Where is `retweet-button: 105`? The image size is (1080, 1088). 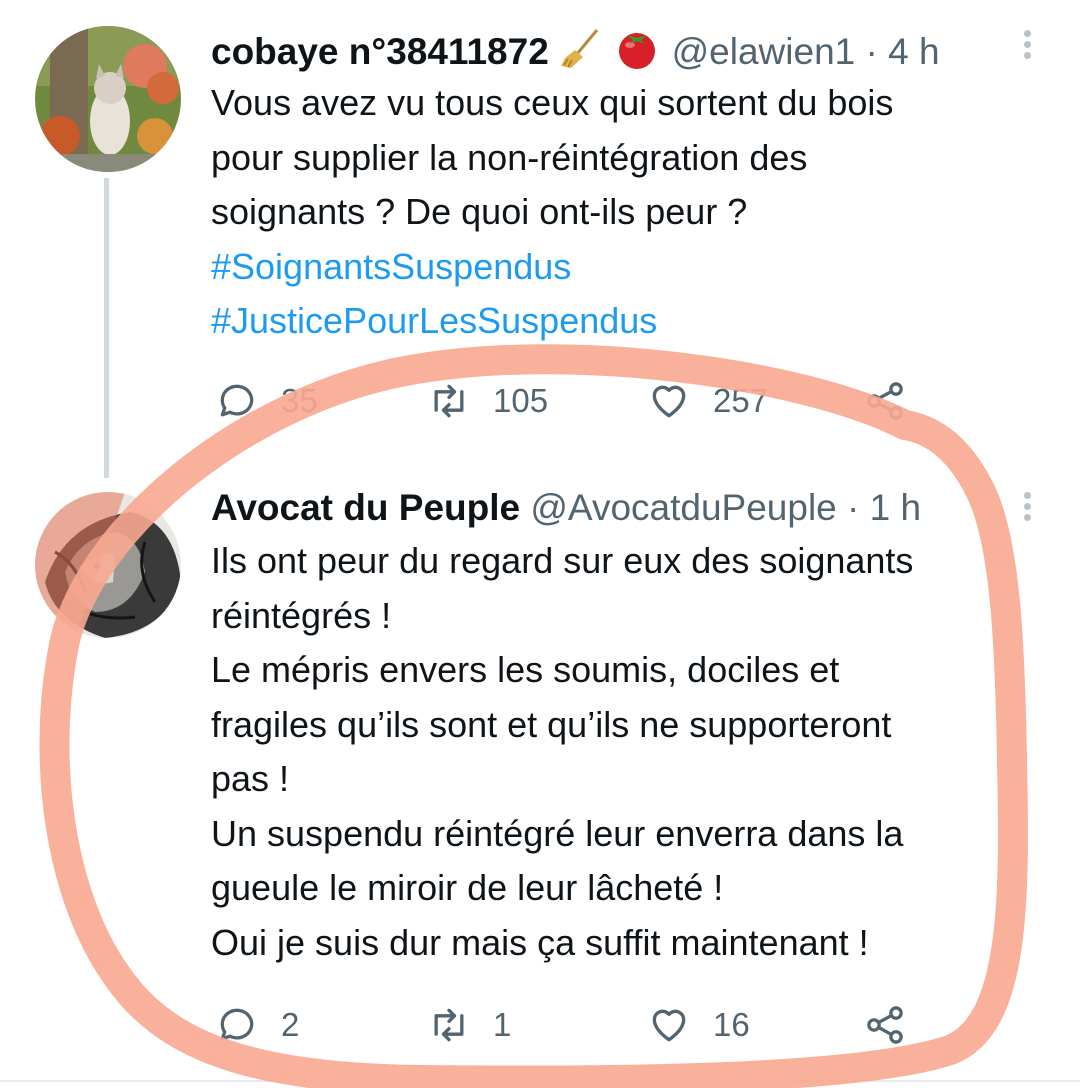
retweet-button: 105 is located at coordinates (487, 401).